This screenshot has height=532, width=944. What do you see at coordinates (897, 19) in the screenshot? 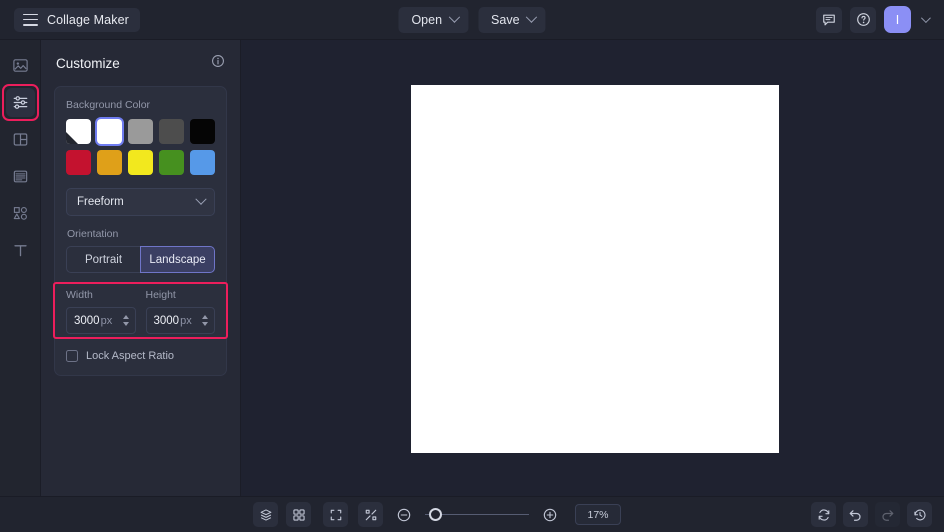
I see `avatar: I` at bounding box center [897, 19].